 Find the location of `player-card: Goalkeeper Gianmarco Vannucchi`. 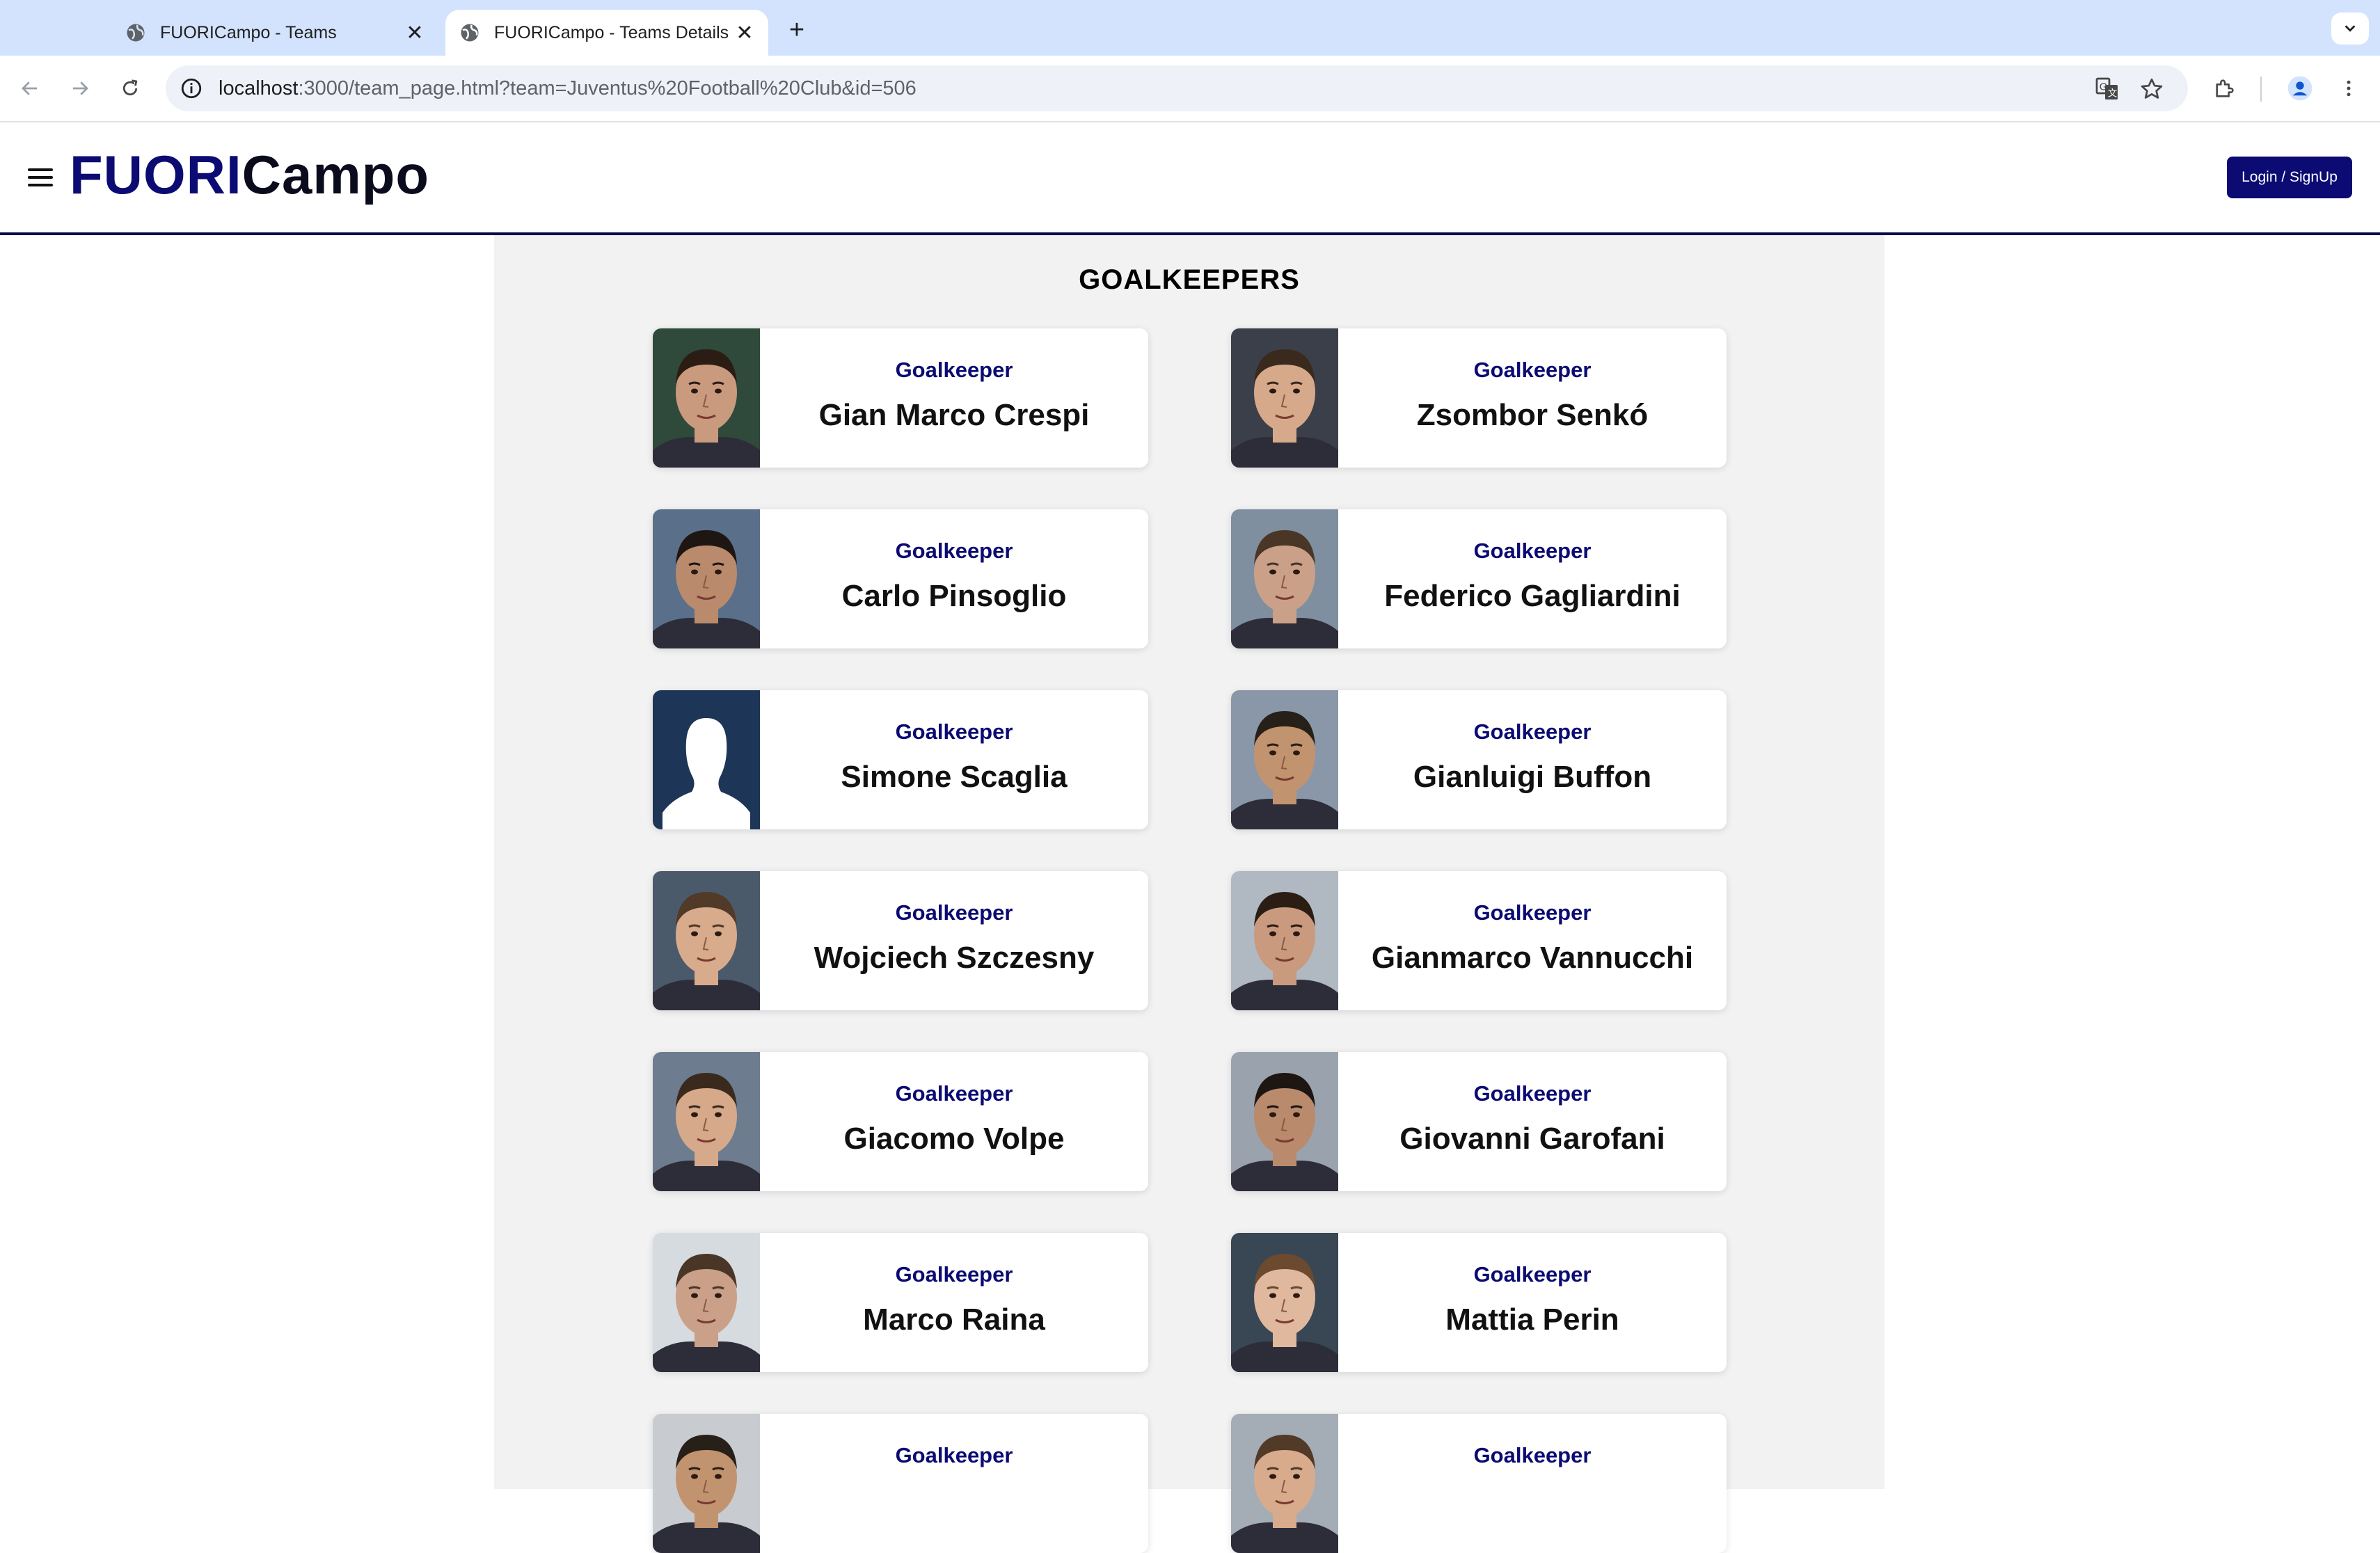

player-card: Goalkeeper Gianmarco Vannucchi is located at coordinates (1479, 940).